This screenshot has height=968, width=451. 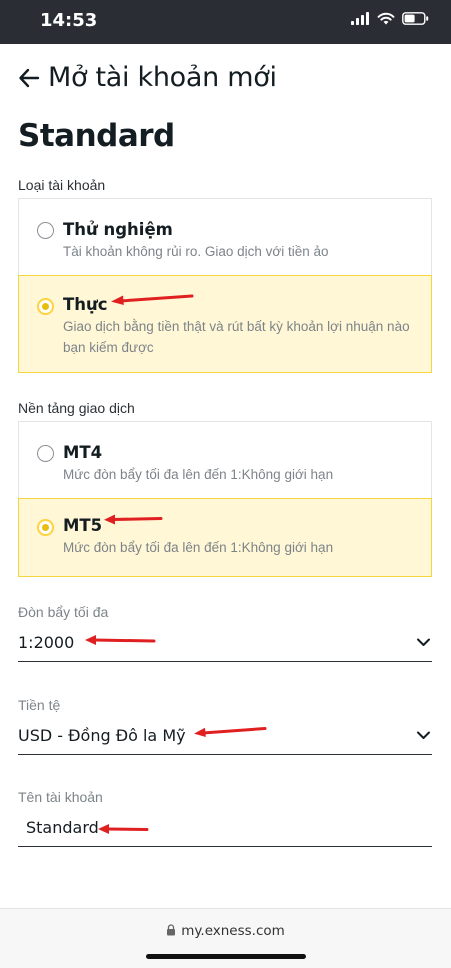 What do you see at coordinates (39, 705) in the screenshot?
I see `currency-label: Tiền tệ` at bounding box center [39, 705].